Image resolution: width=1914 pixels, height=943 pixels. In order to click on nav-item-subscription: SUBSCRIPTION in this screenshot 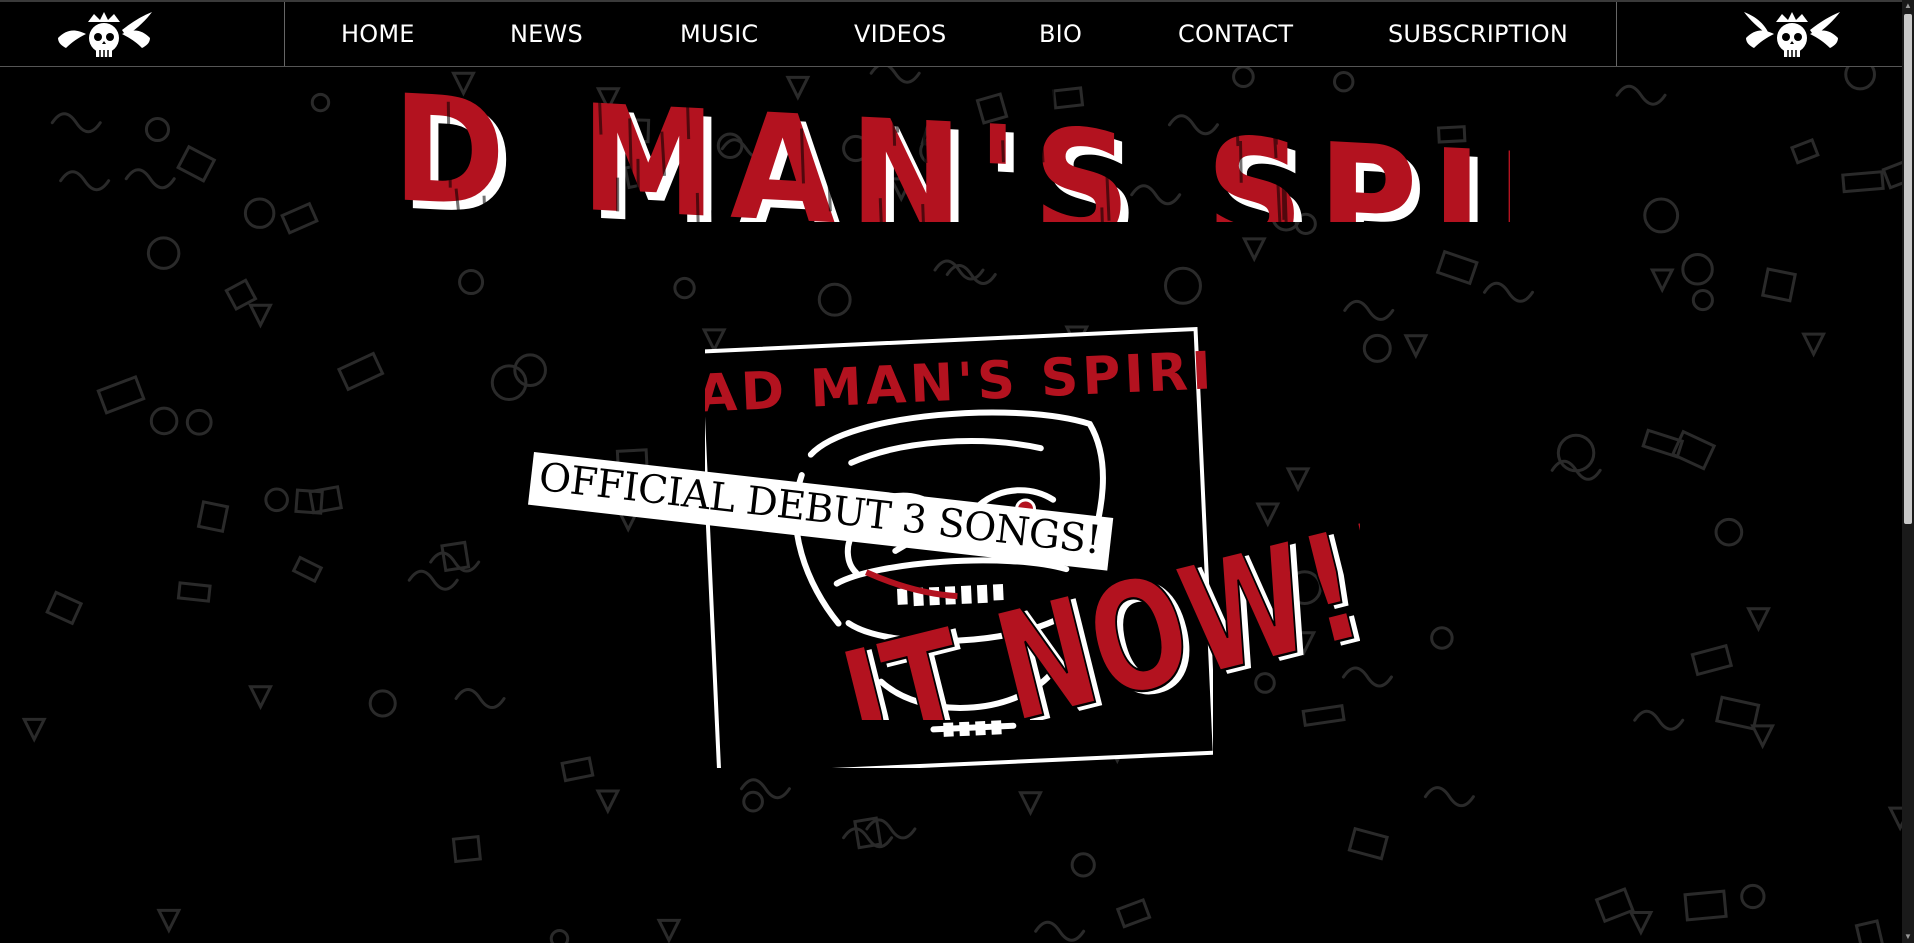, I will do `click(1478, 34)`.